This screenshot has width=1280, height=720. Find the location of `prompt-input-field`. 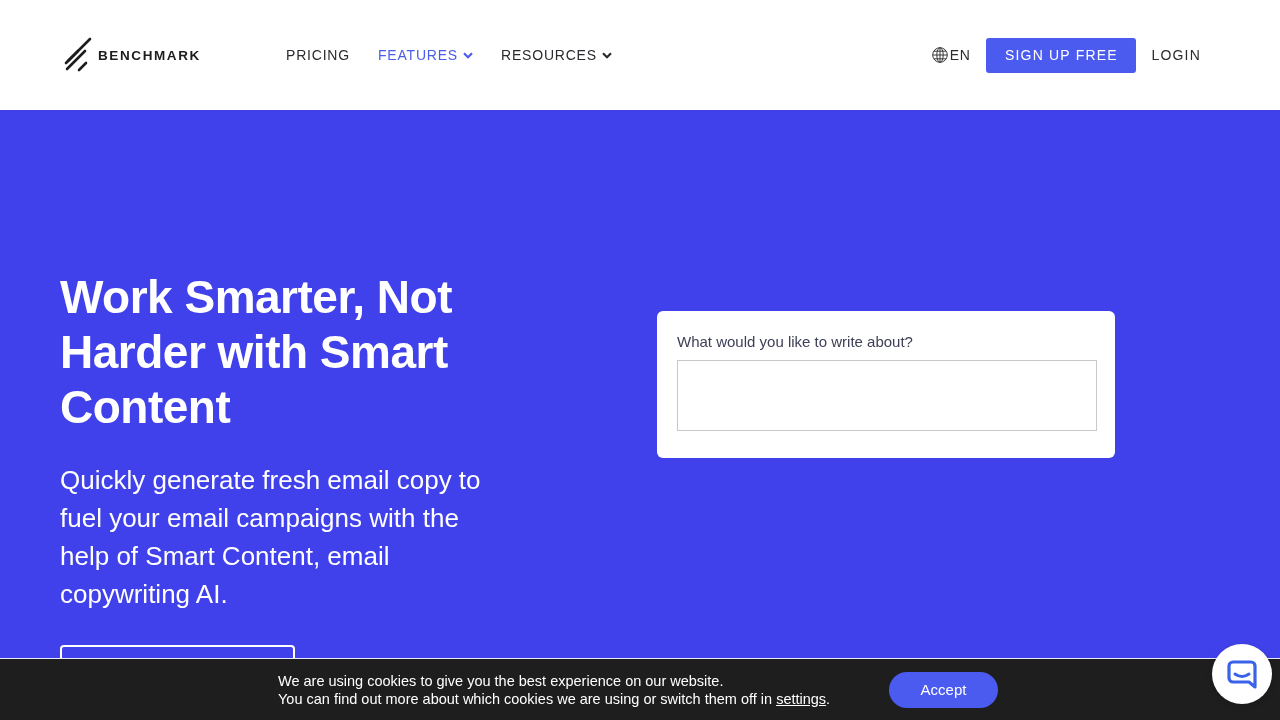

prompt-input-field is located at coordinates (887, 395).